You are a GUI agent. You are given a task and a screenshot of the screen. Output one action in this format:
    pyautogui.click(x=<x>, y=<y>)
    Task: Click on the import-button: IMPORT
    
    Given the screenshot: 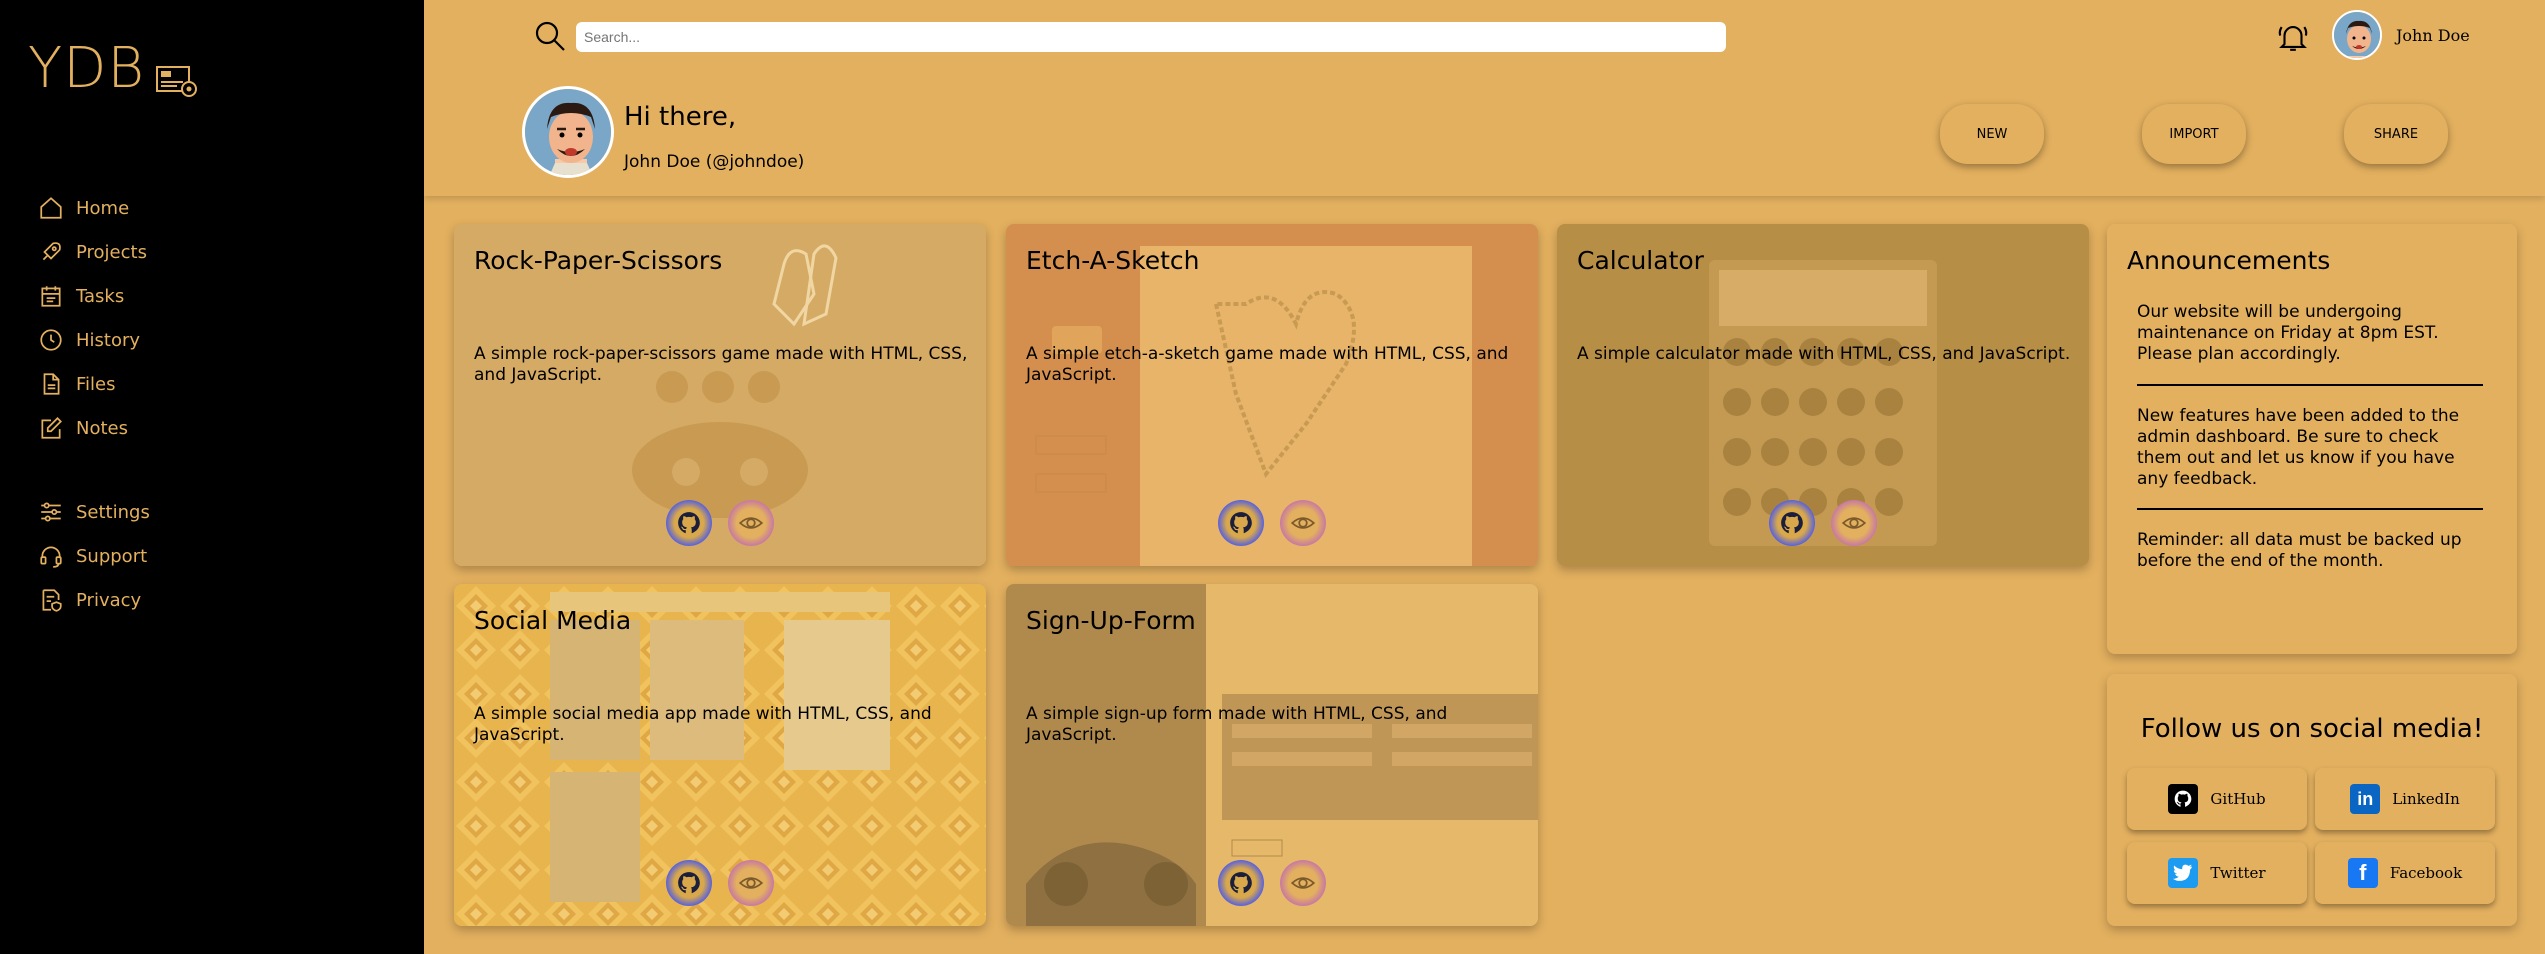 What is the action you would take?
    pyautogui.click(x=2194, y=134)
    